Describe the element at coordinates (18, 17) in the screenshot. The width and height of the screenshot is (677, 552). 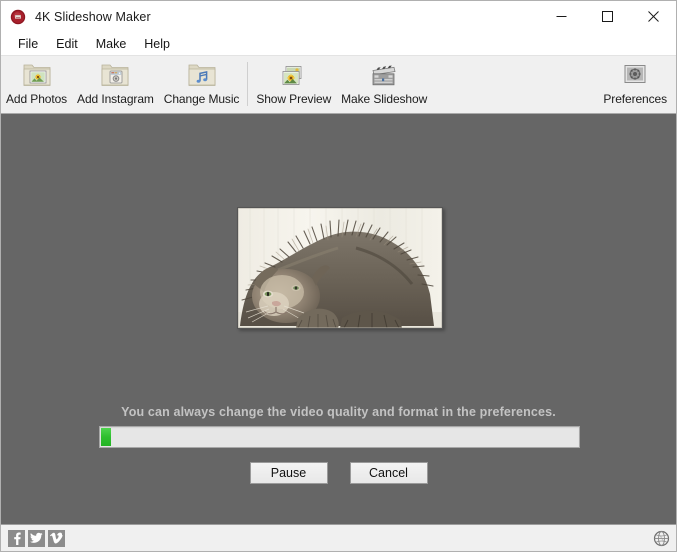
I see `app-logo-icon` at that location.